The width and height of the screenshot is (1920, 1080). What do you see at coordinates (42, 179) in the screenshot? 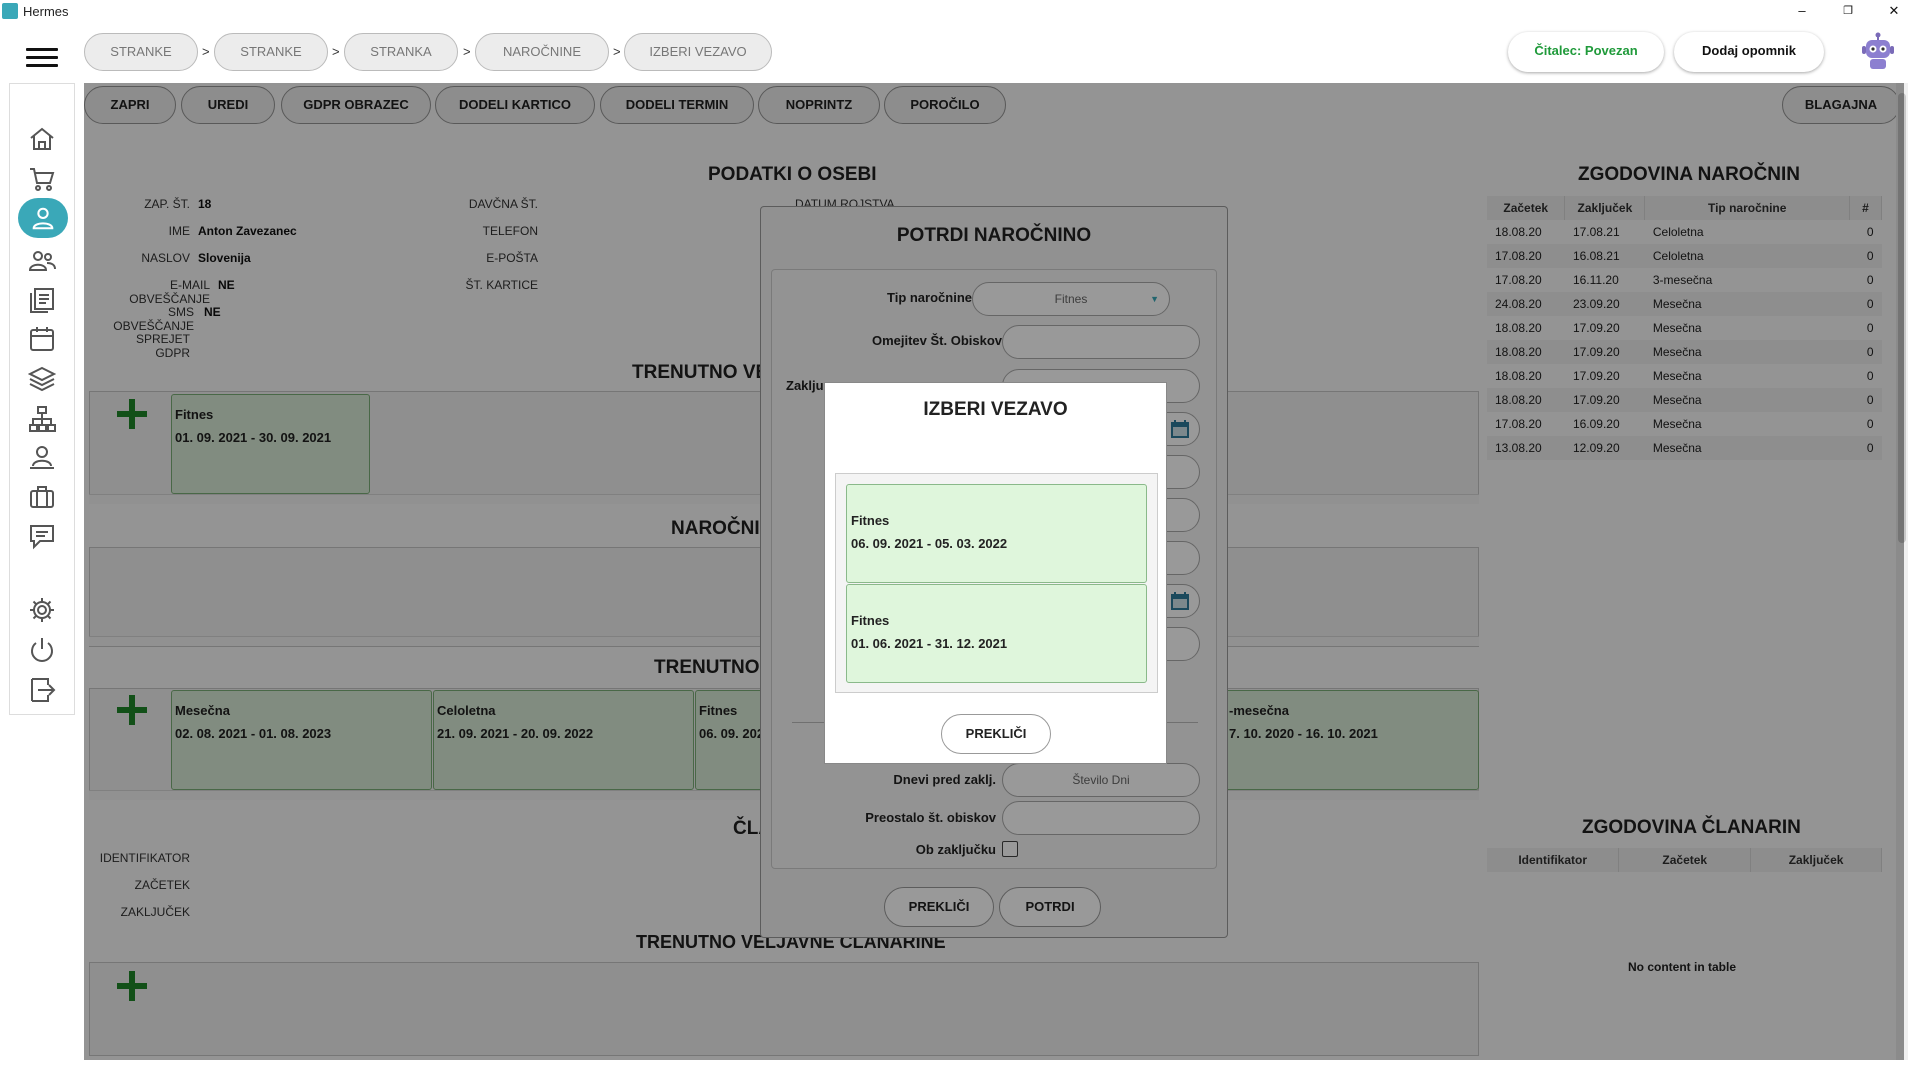
I see `cart-icon` at bounding box center [42, 179].